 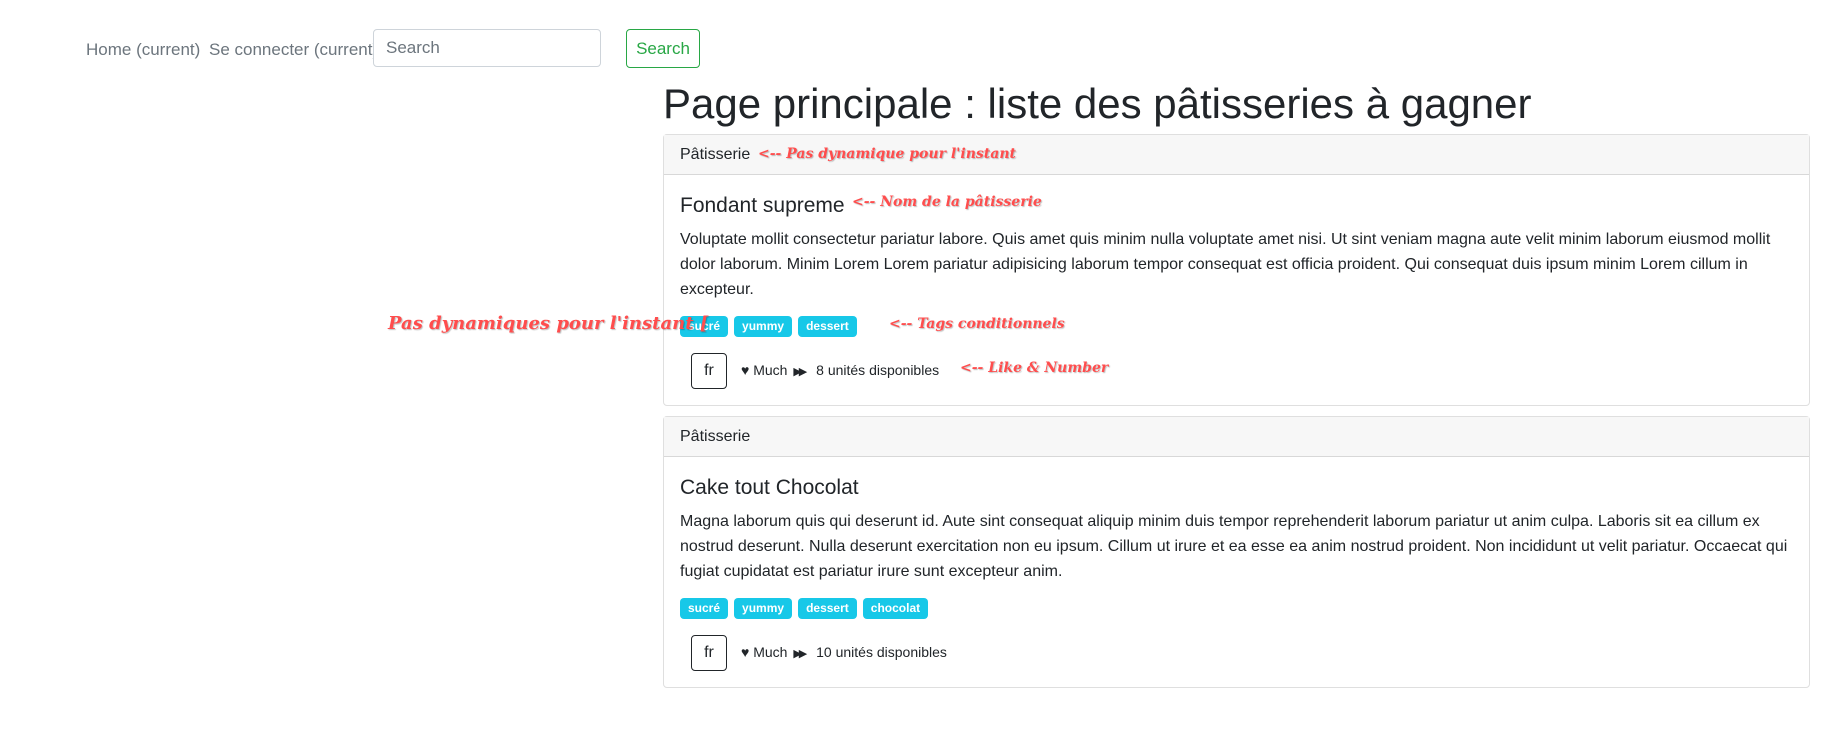 I want to click on annotation-like-note: <-- Like & Number, so click(x=1034, y=368).